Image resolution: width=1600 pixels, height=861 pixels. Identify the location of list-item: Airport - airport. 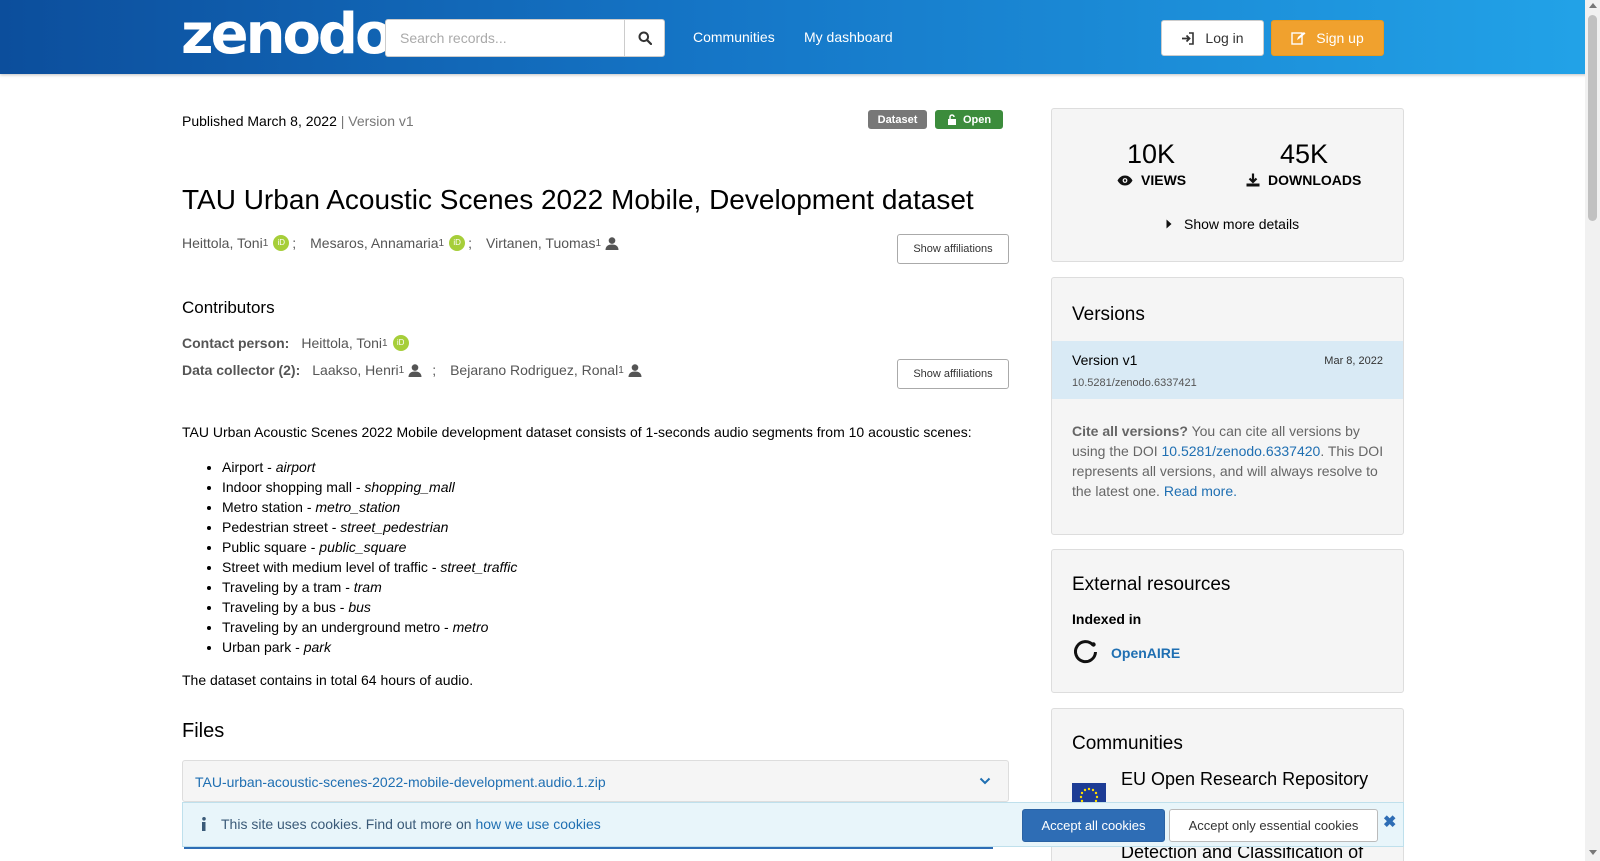
(369, 467).